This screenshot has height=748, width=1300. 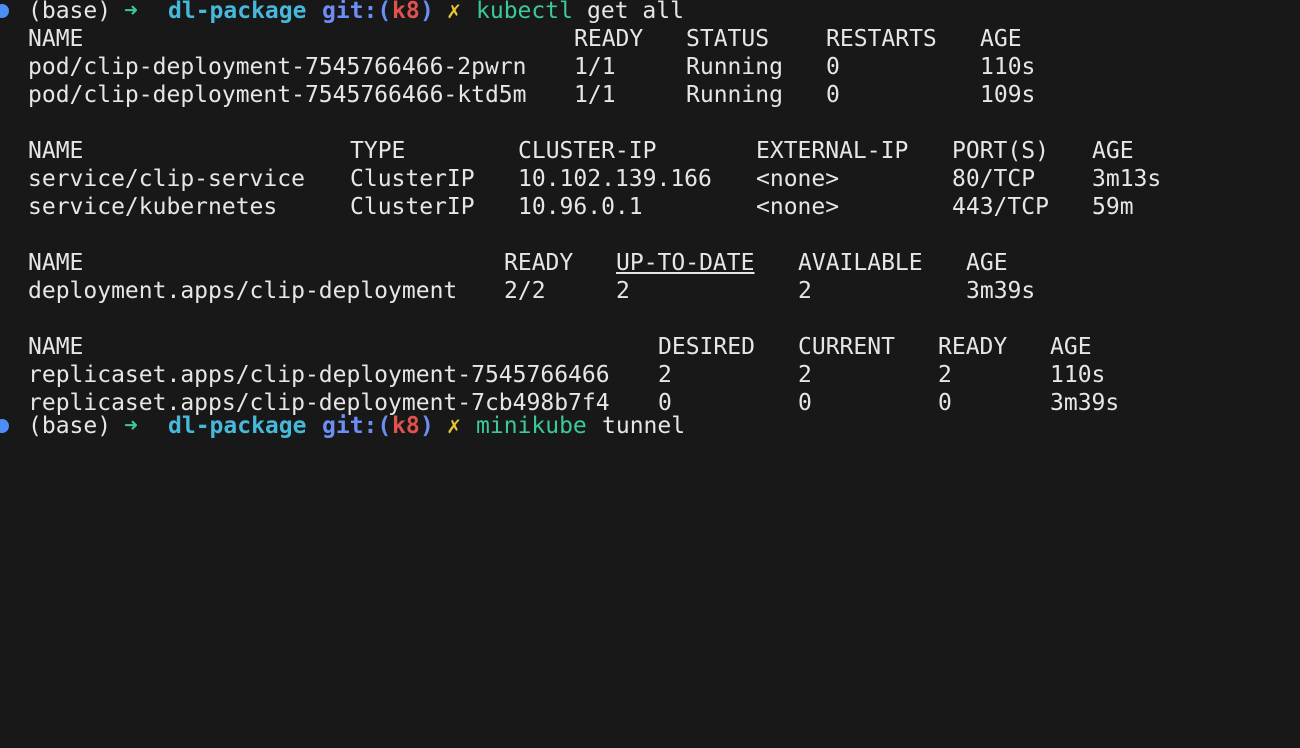 What do you see at coordinates (1113, 151) in the screenshot?
I see `services-col-age: AGE` at bounding box center [1113, 151].